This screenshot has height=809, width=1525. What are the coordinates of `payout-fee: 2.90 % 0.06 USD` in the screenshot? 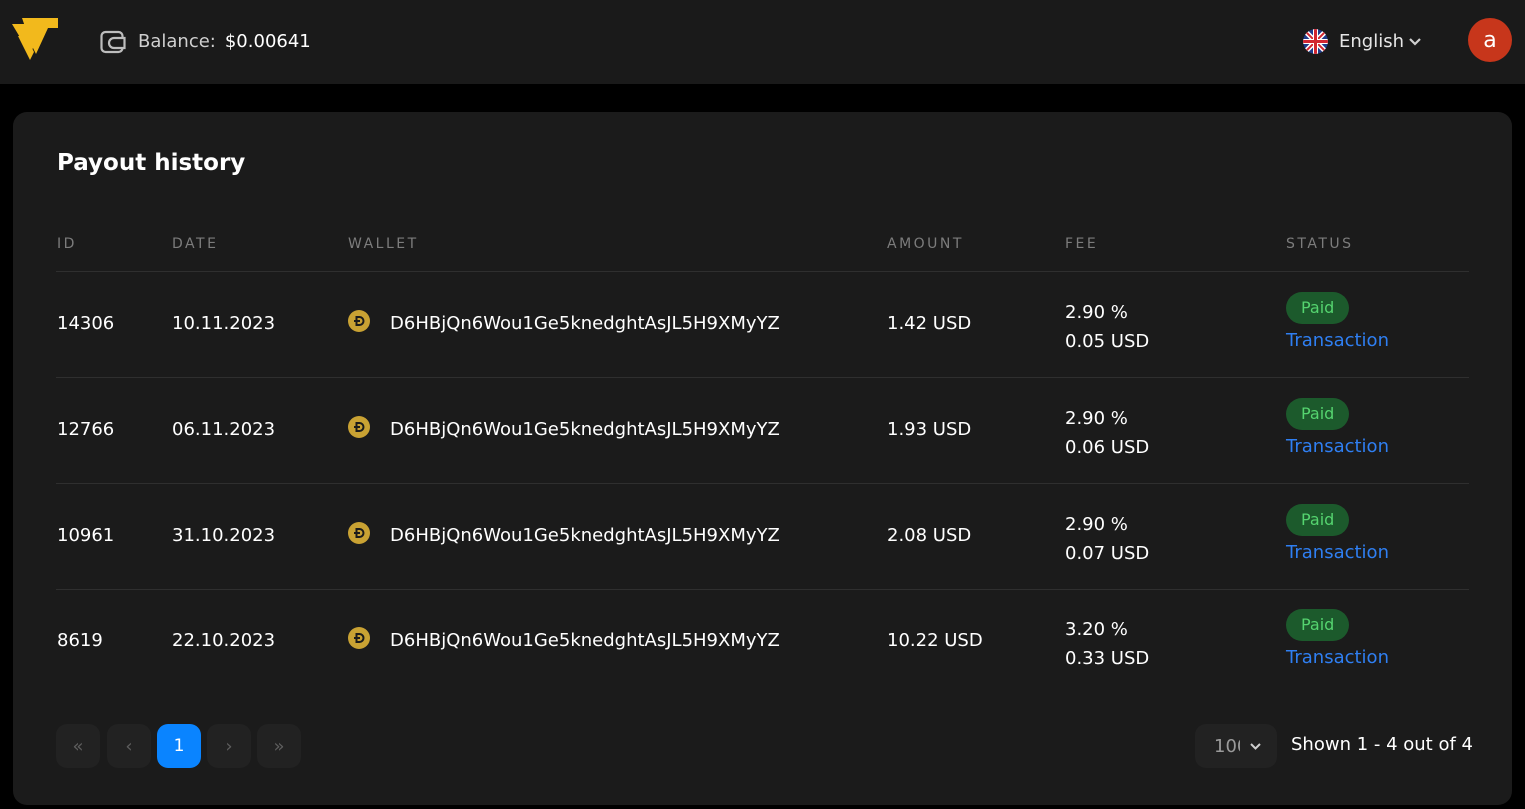 It's located at (1107, 433).